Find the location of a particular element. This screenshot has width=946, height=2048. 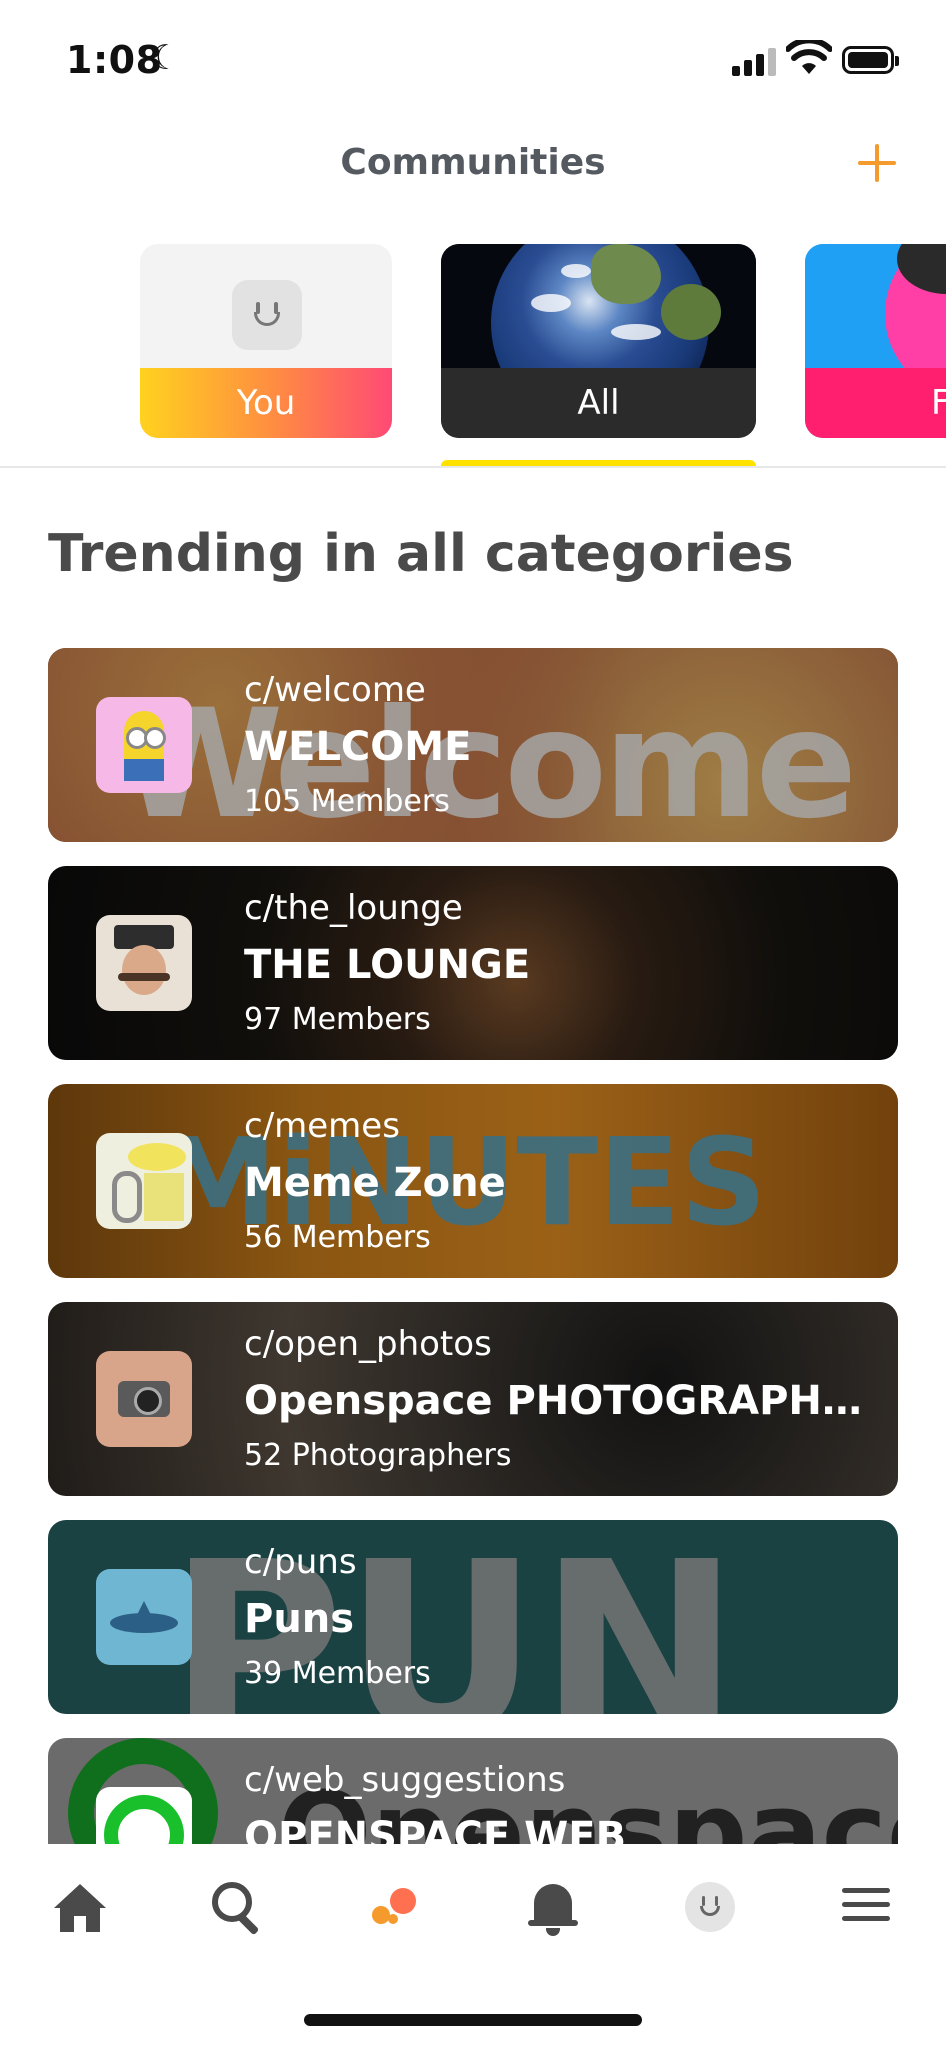

community-card-the-lounge: c/the_lounge THE LOUNGE 97 Members is located at coordinates (473, 963).